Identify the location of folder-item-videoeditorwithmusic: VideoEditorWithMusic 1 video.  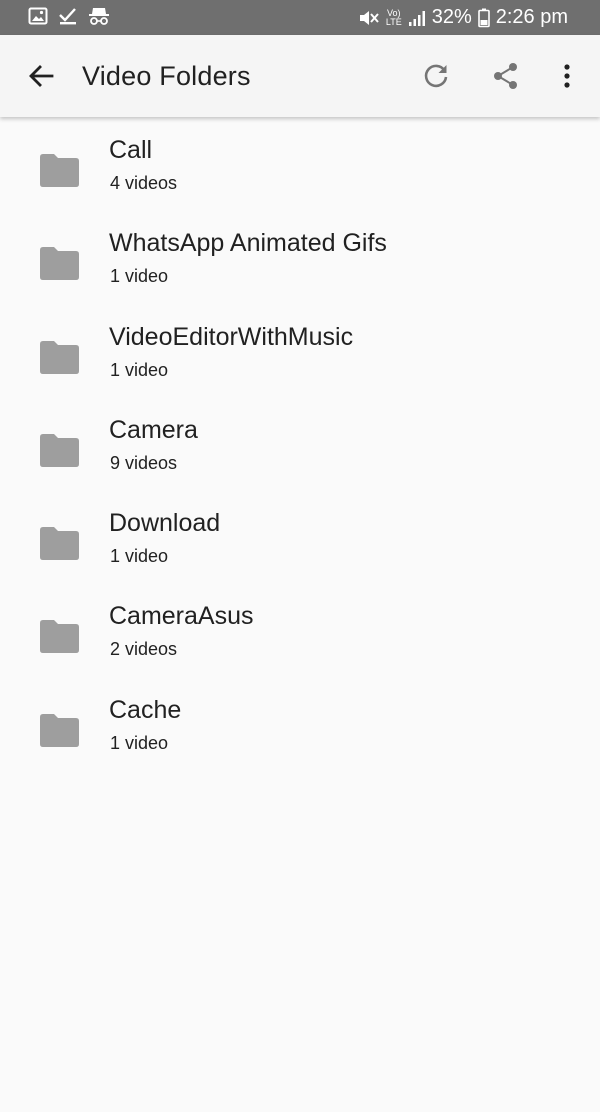
(300, 350).